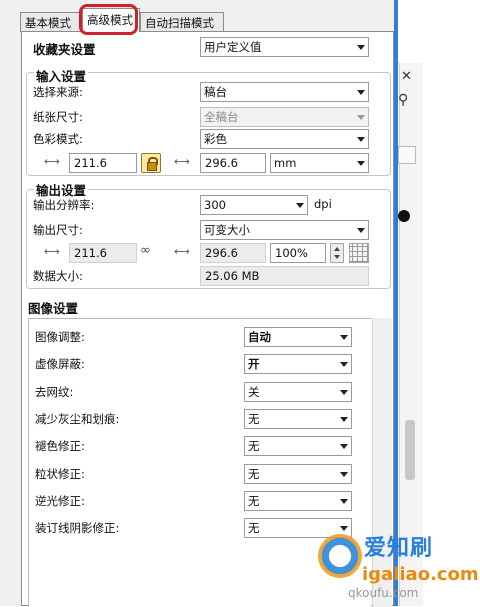 The width and height of the screenshot is (480, 607). I want to click on color-restoration-label: 褪色修正:, so click(60, 446).